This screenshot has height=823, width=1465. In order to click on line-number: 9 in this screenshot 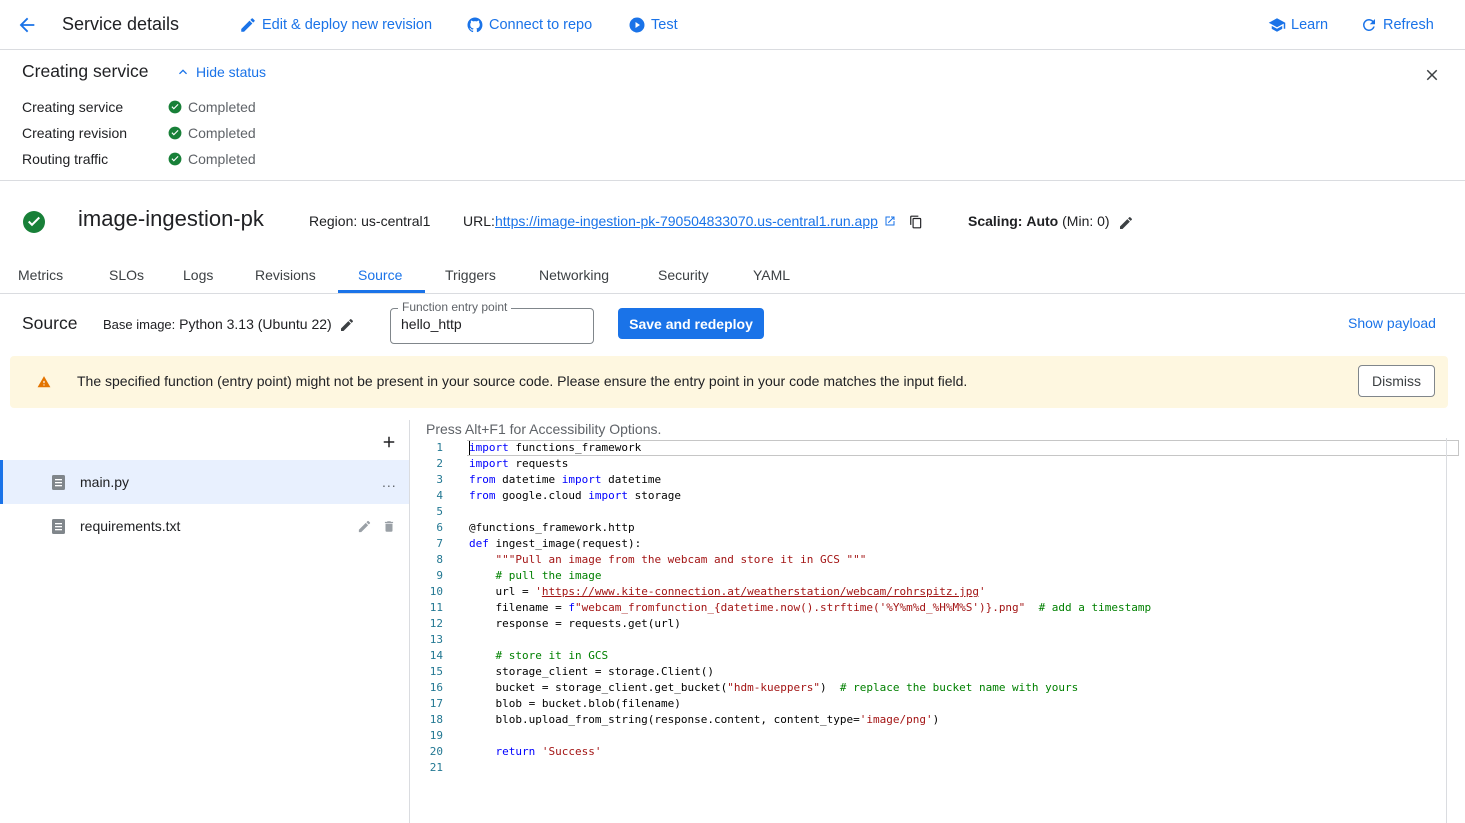, I will do `click(439, 575)`.